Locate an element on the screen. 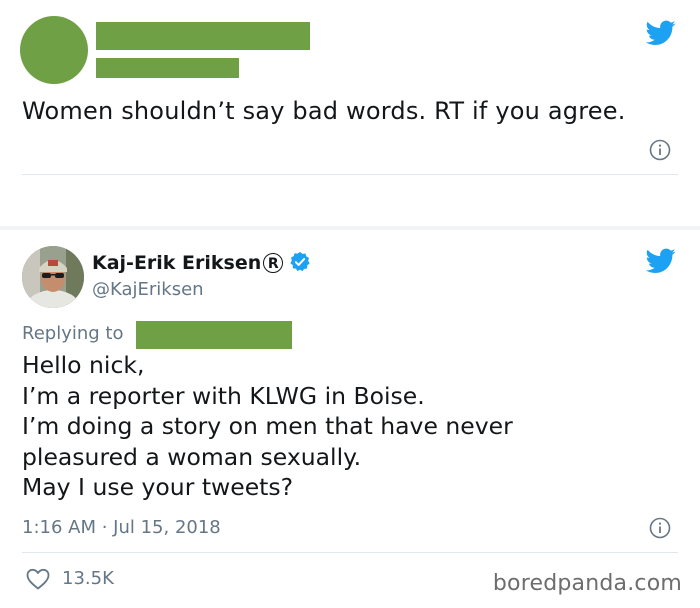  heart-icon is located at coordinates (38, 579).